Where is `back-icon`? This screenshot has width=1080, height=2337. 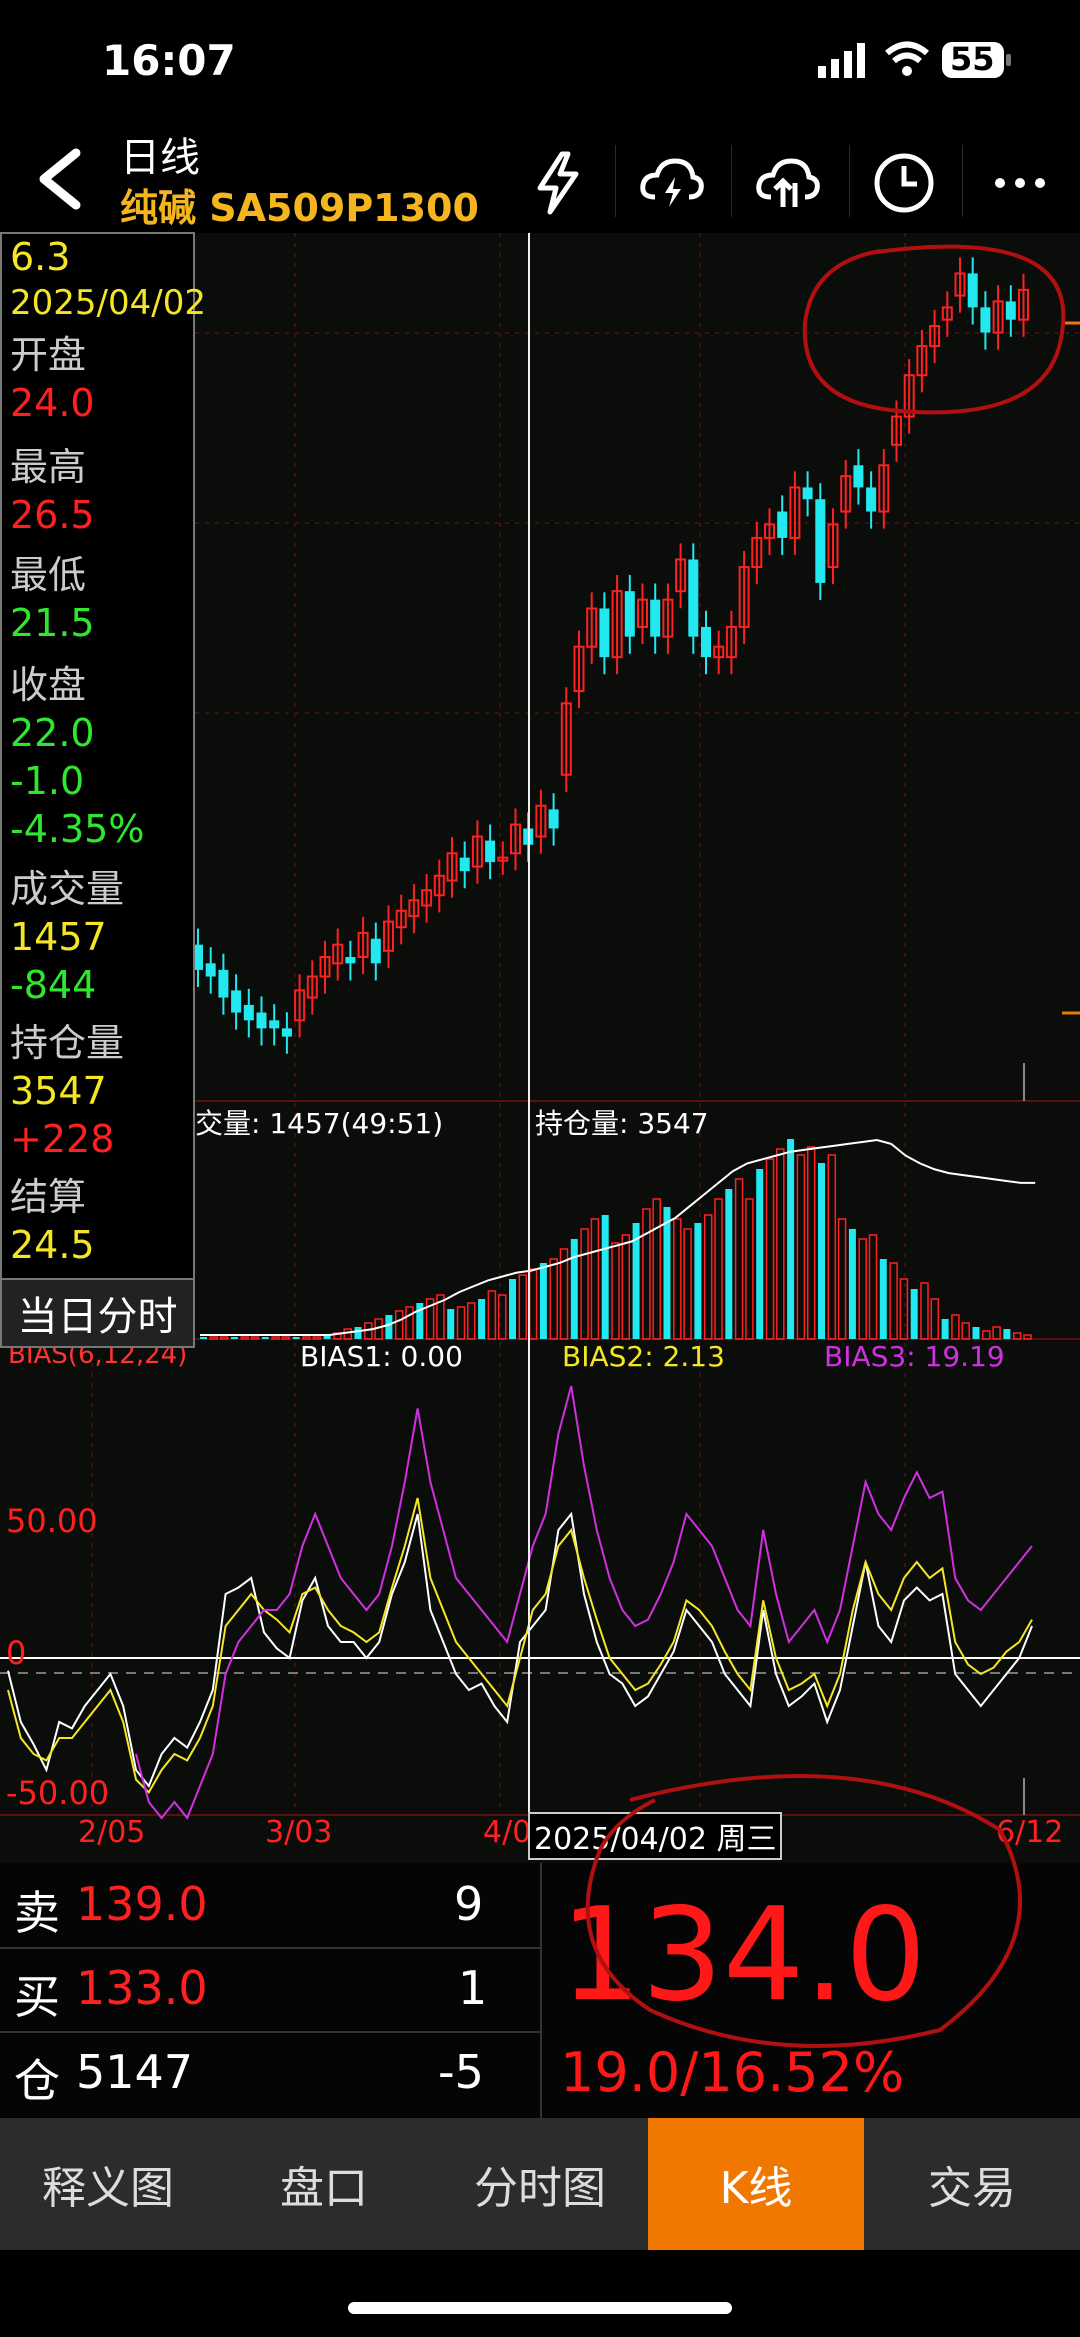
back-icon is located at coordinates (58, 179).